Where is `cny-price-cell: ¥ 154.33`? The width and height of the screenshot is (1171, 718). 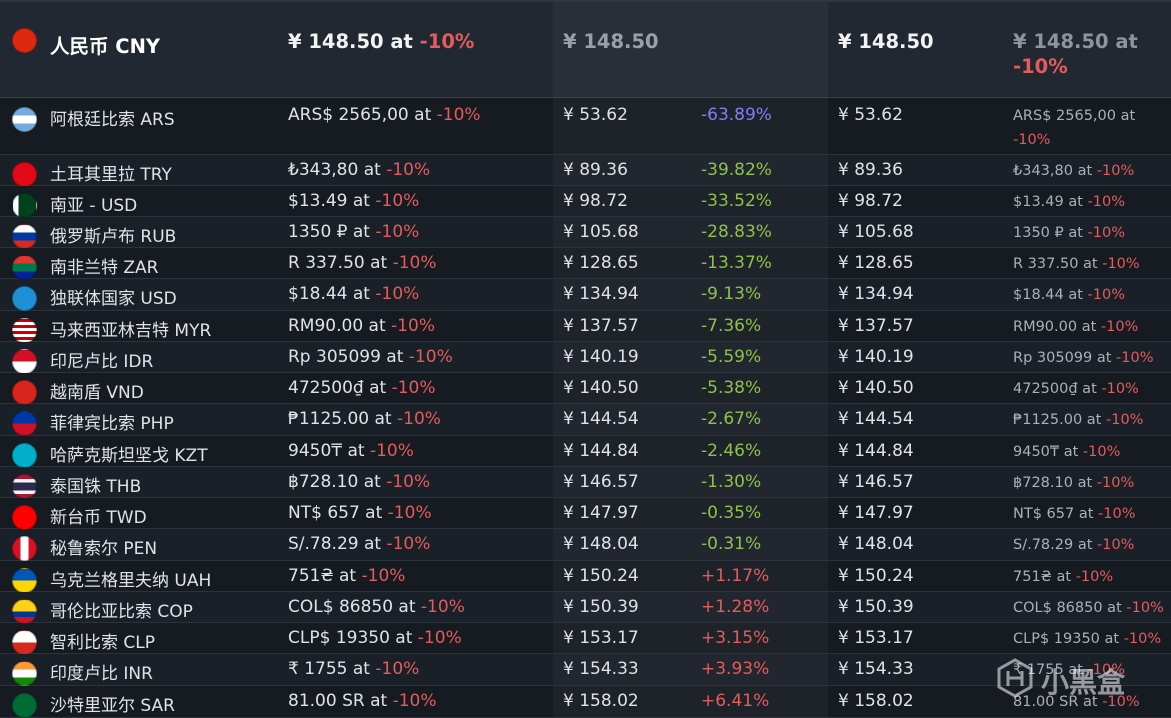 cny-price-cell: ¥ 154.33 is located at coordinates (622, 669).